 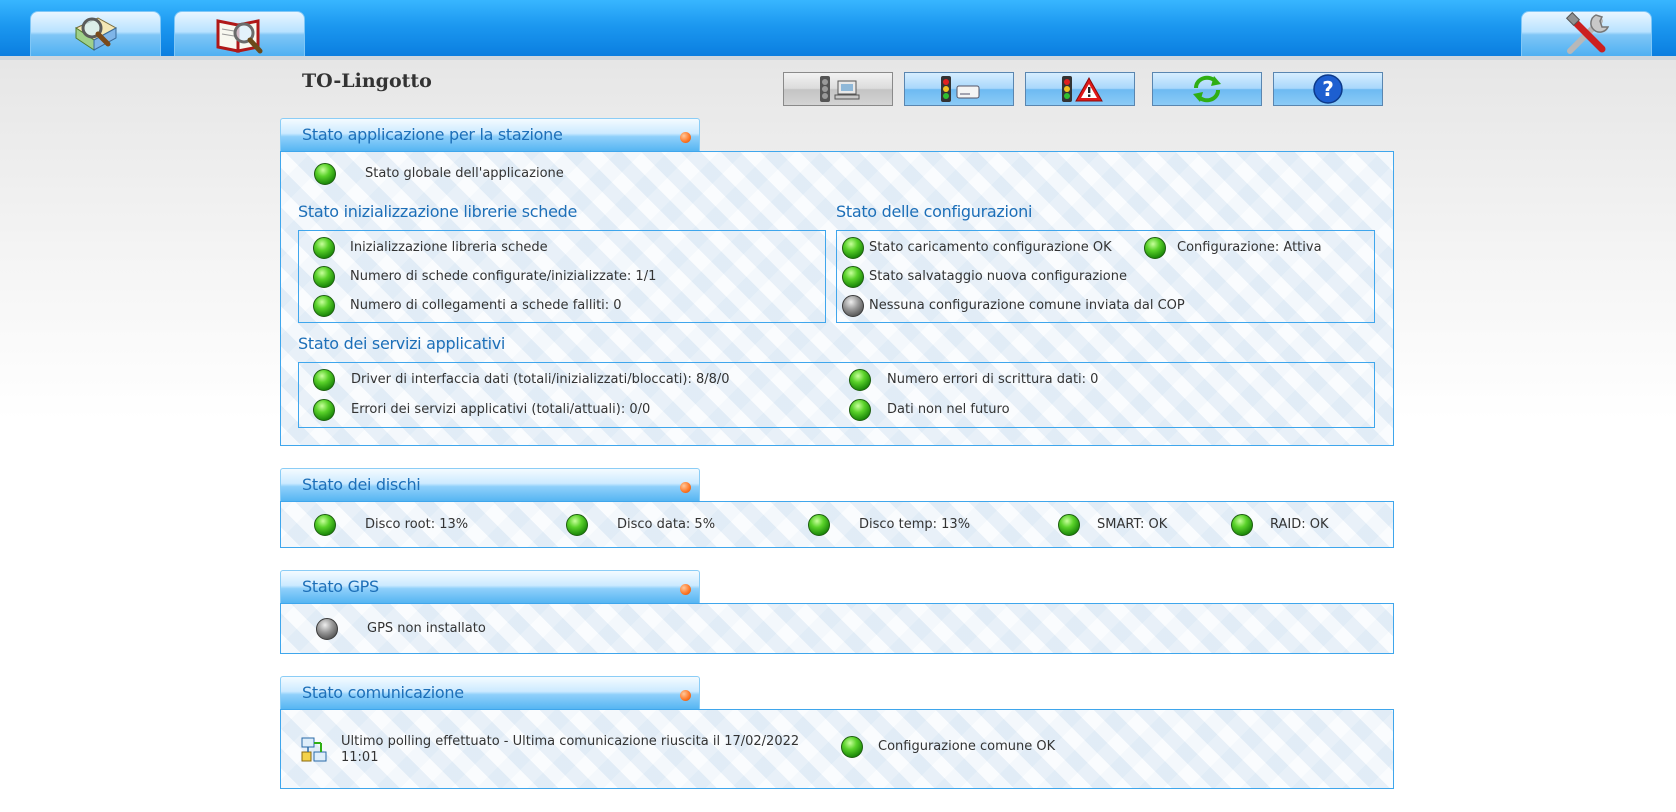 I want to click on section-tab-application: Stato applicazione per la stazione, so click(x=490, y=134).